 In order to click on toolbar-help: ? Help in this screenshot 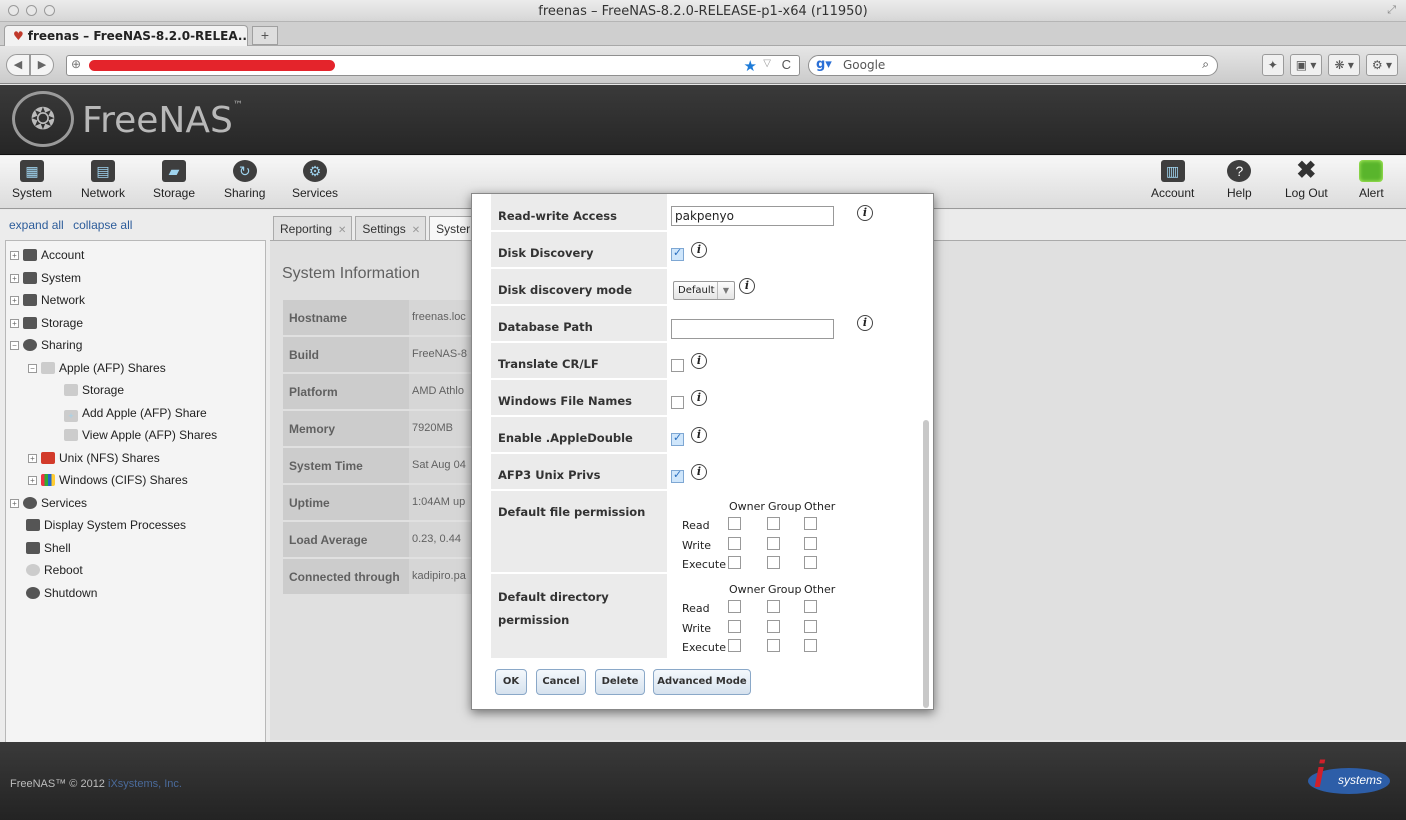, I will do `click(1239, 180)`.